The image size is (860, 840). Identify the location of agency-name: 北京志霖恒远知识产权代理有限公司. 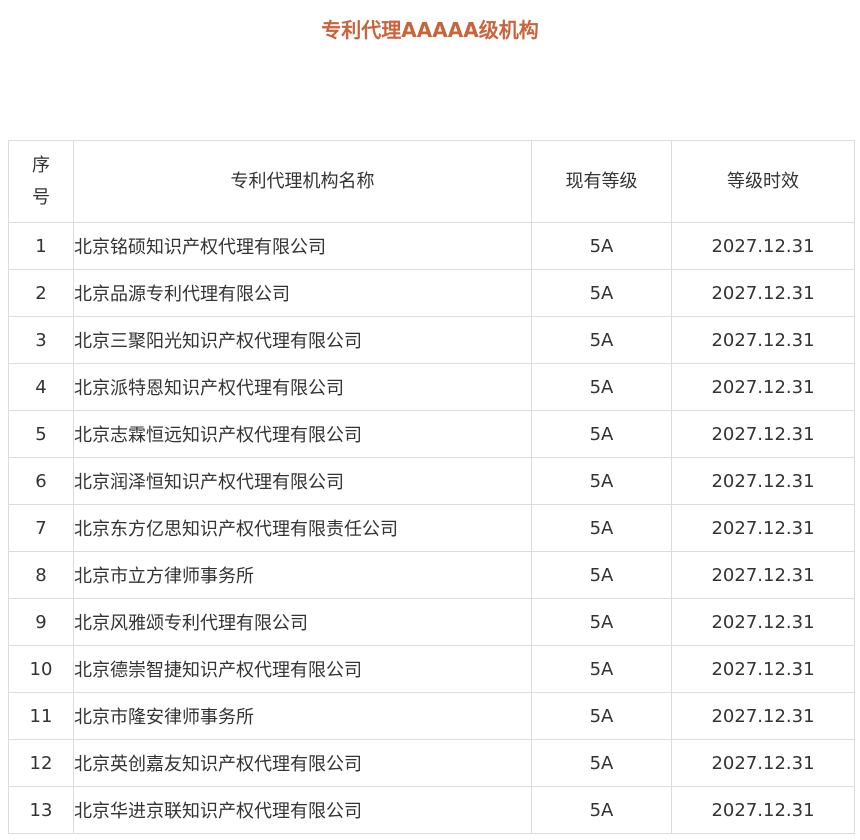
(302, 434).